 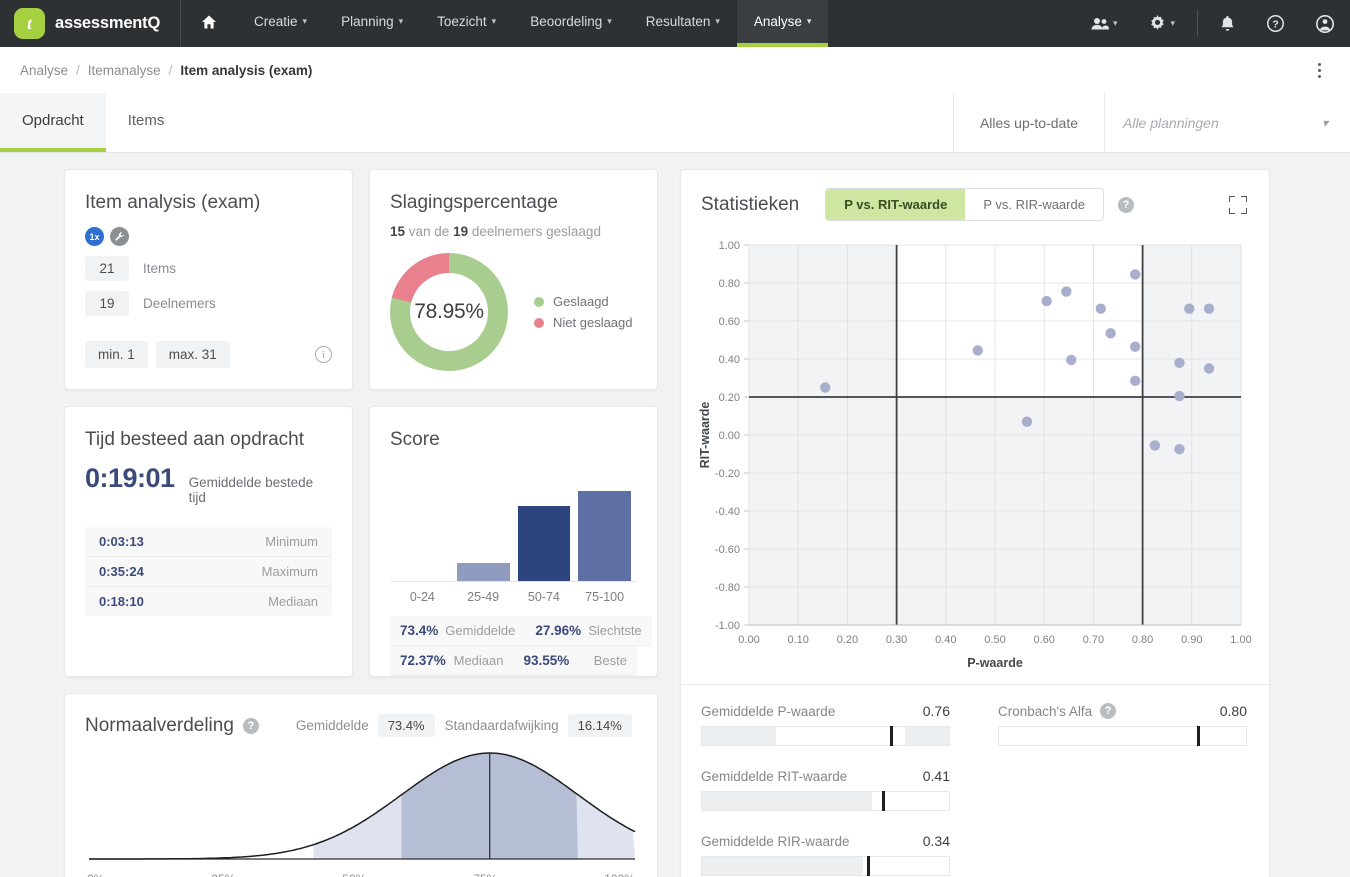 I want to click on item-analysis-badges: 1x, so click(x=208, y=236).